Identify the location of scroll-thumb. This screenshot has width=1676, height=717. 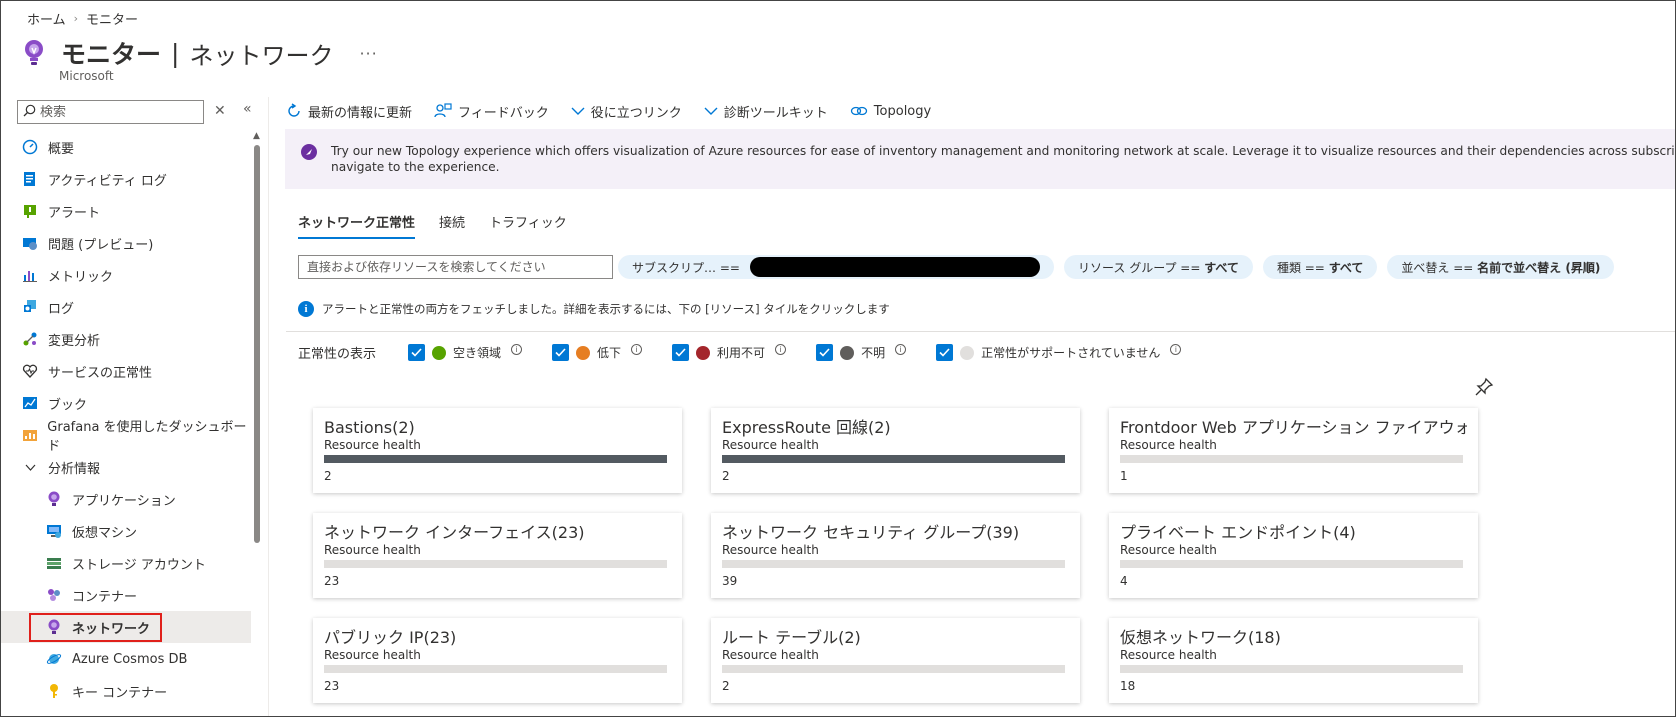
(257, 344).